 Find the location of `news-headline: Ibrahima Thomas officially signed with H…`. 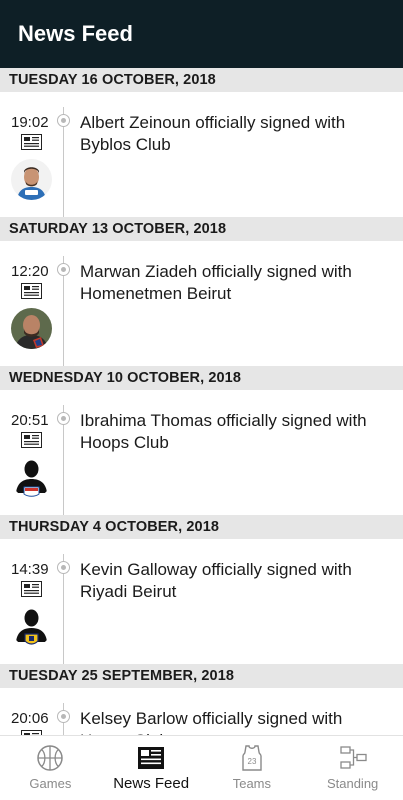

news-headline: Ibrahima Thomas officially signed with H… is located at coordinates (234, 432).